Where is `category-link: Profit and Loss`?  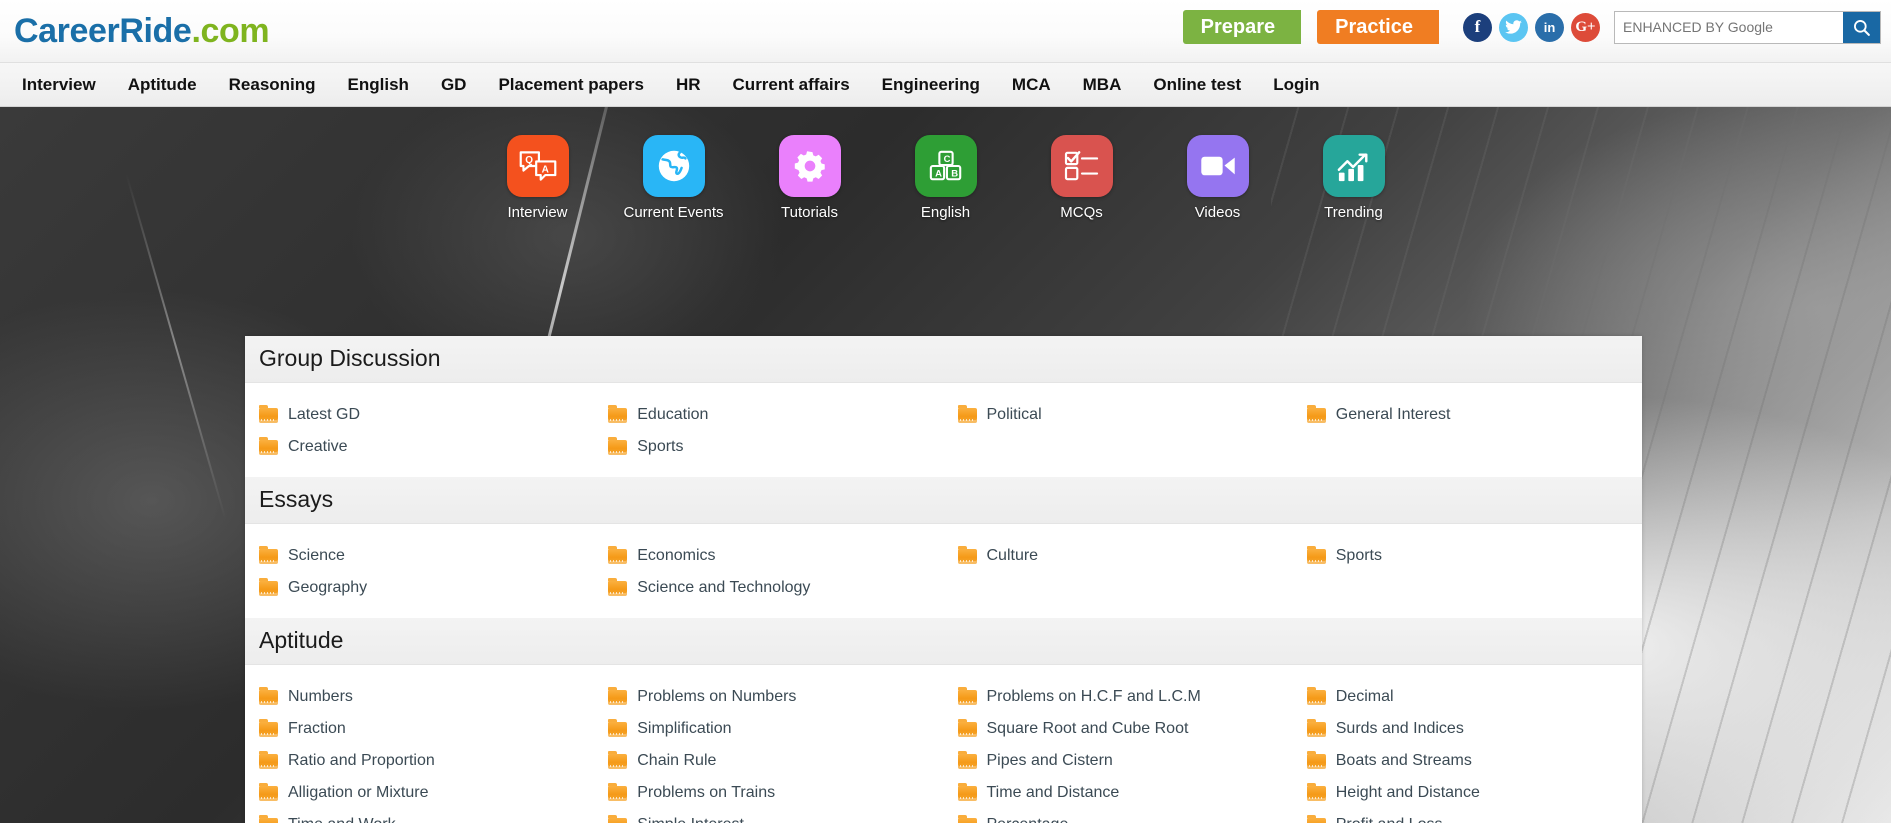
category-link: Profit and Loss is located at coordinates (1467, 816).